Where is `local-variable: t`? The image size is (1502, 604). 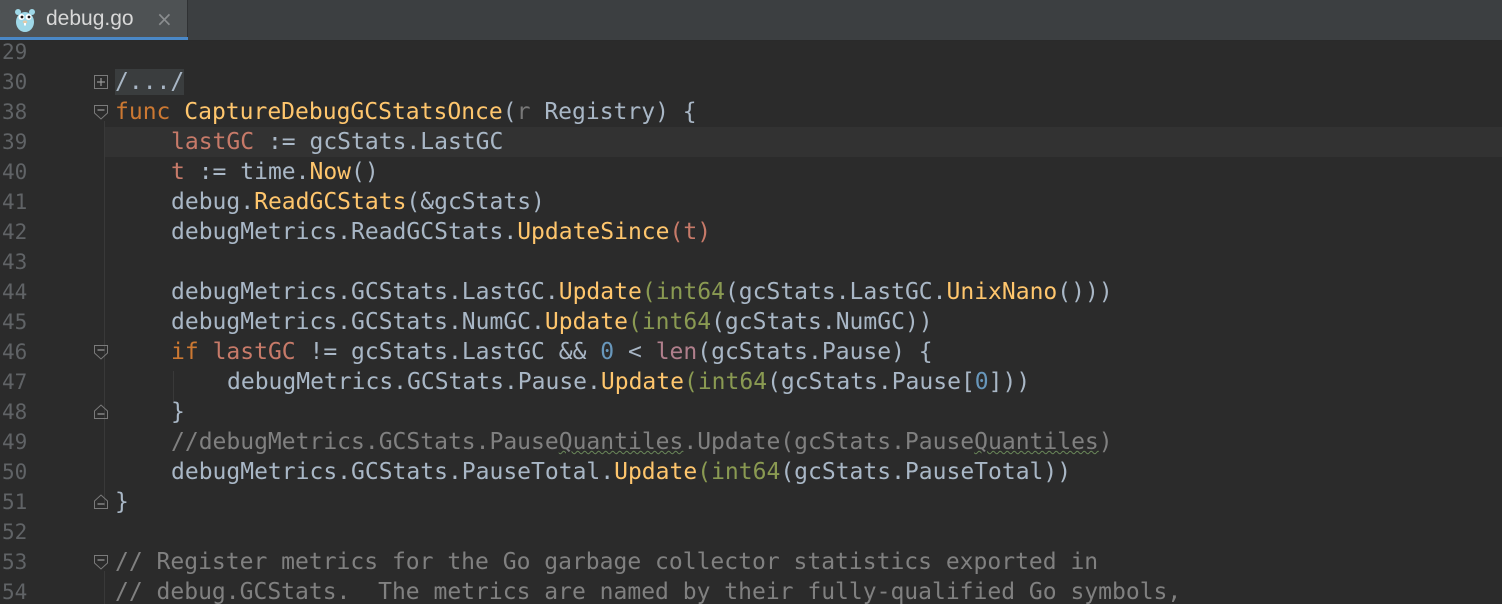 local-variable: t is located at coordinates (690, 232).